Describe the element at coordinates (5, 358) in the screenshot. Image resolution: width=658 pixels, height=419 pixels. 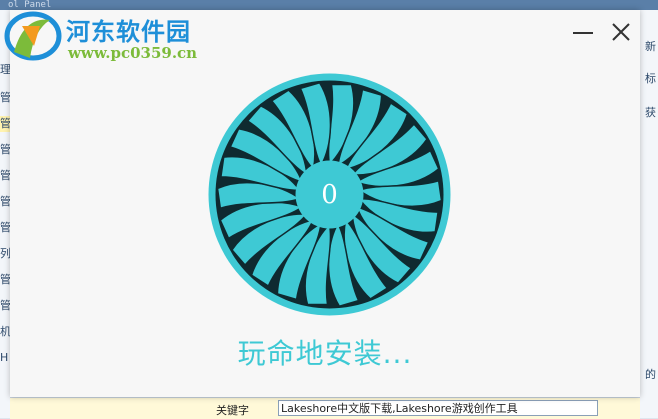
I see `bg-nav-item: H` at that location.